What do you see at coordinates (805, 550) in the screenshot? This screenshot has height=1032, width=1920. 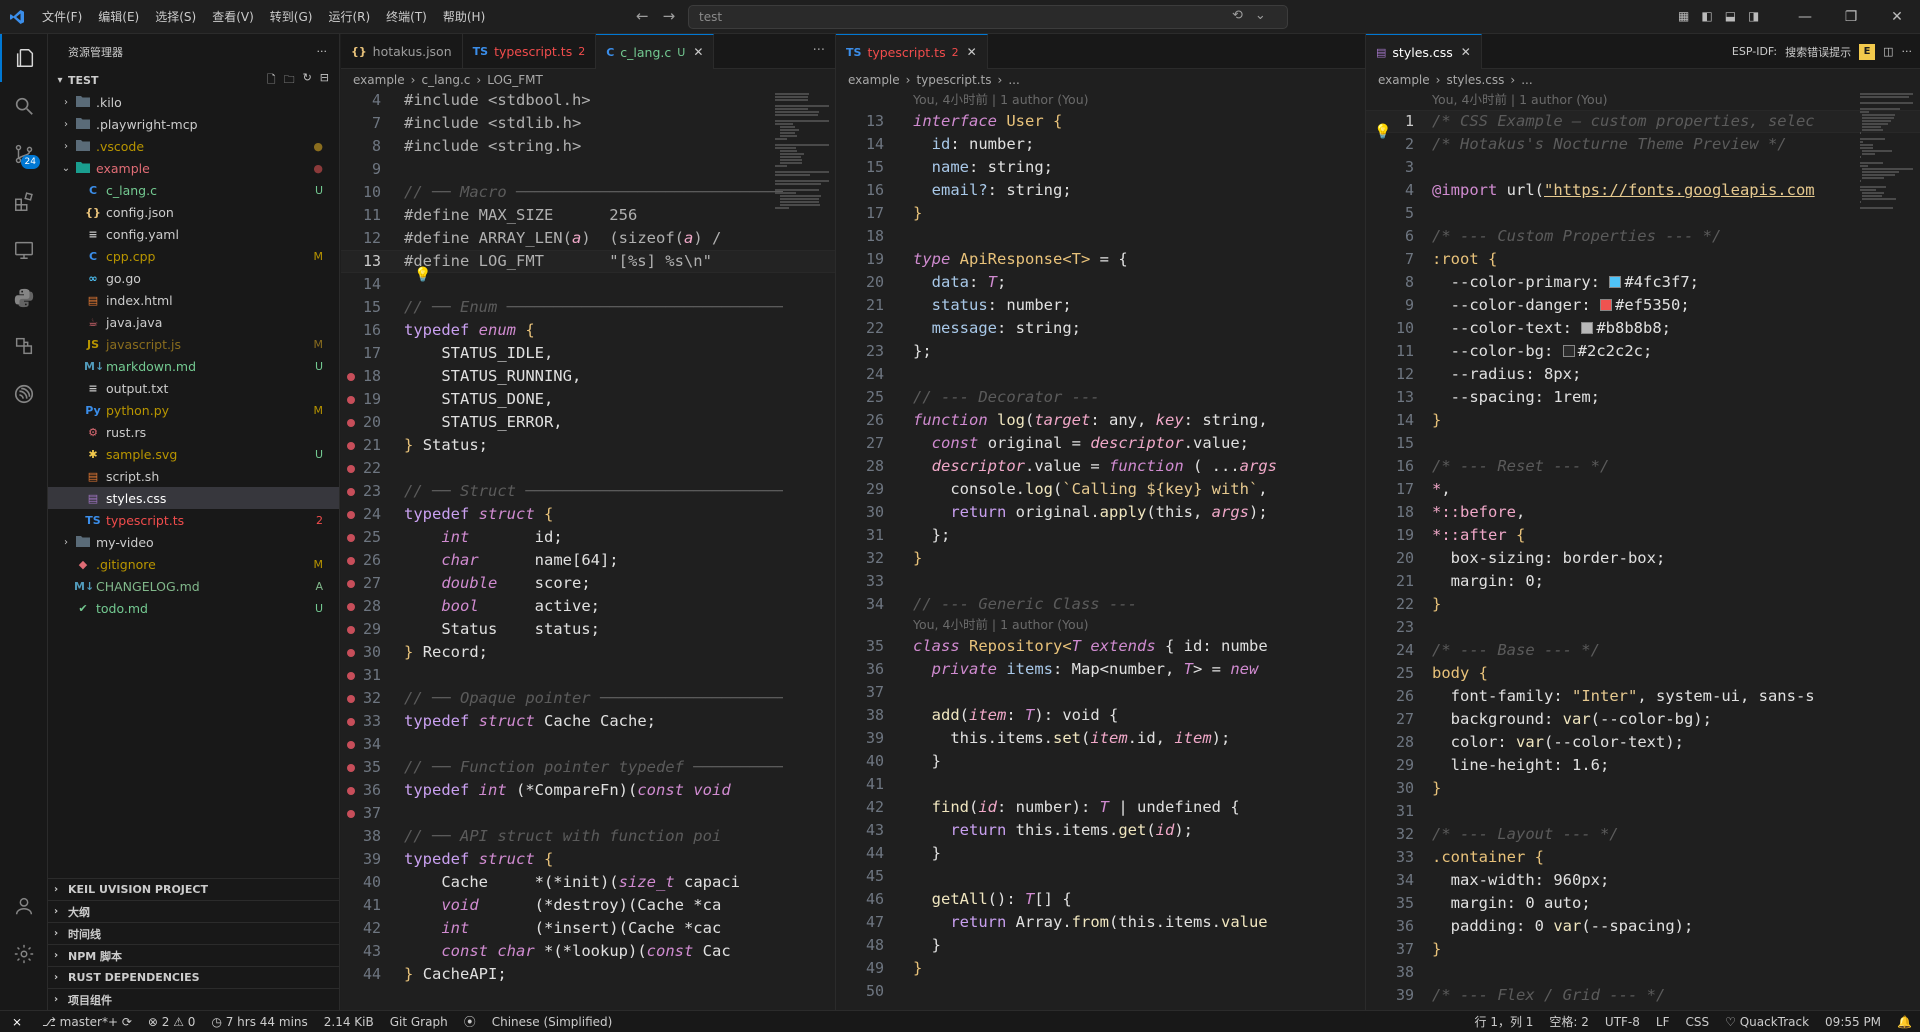 I see `minimap` at bounding box center [805, 550].